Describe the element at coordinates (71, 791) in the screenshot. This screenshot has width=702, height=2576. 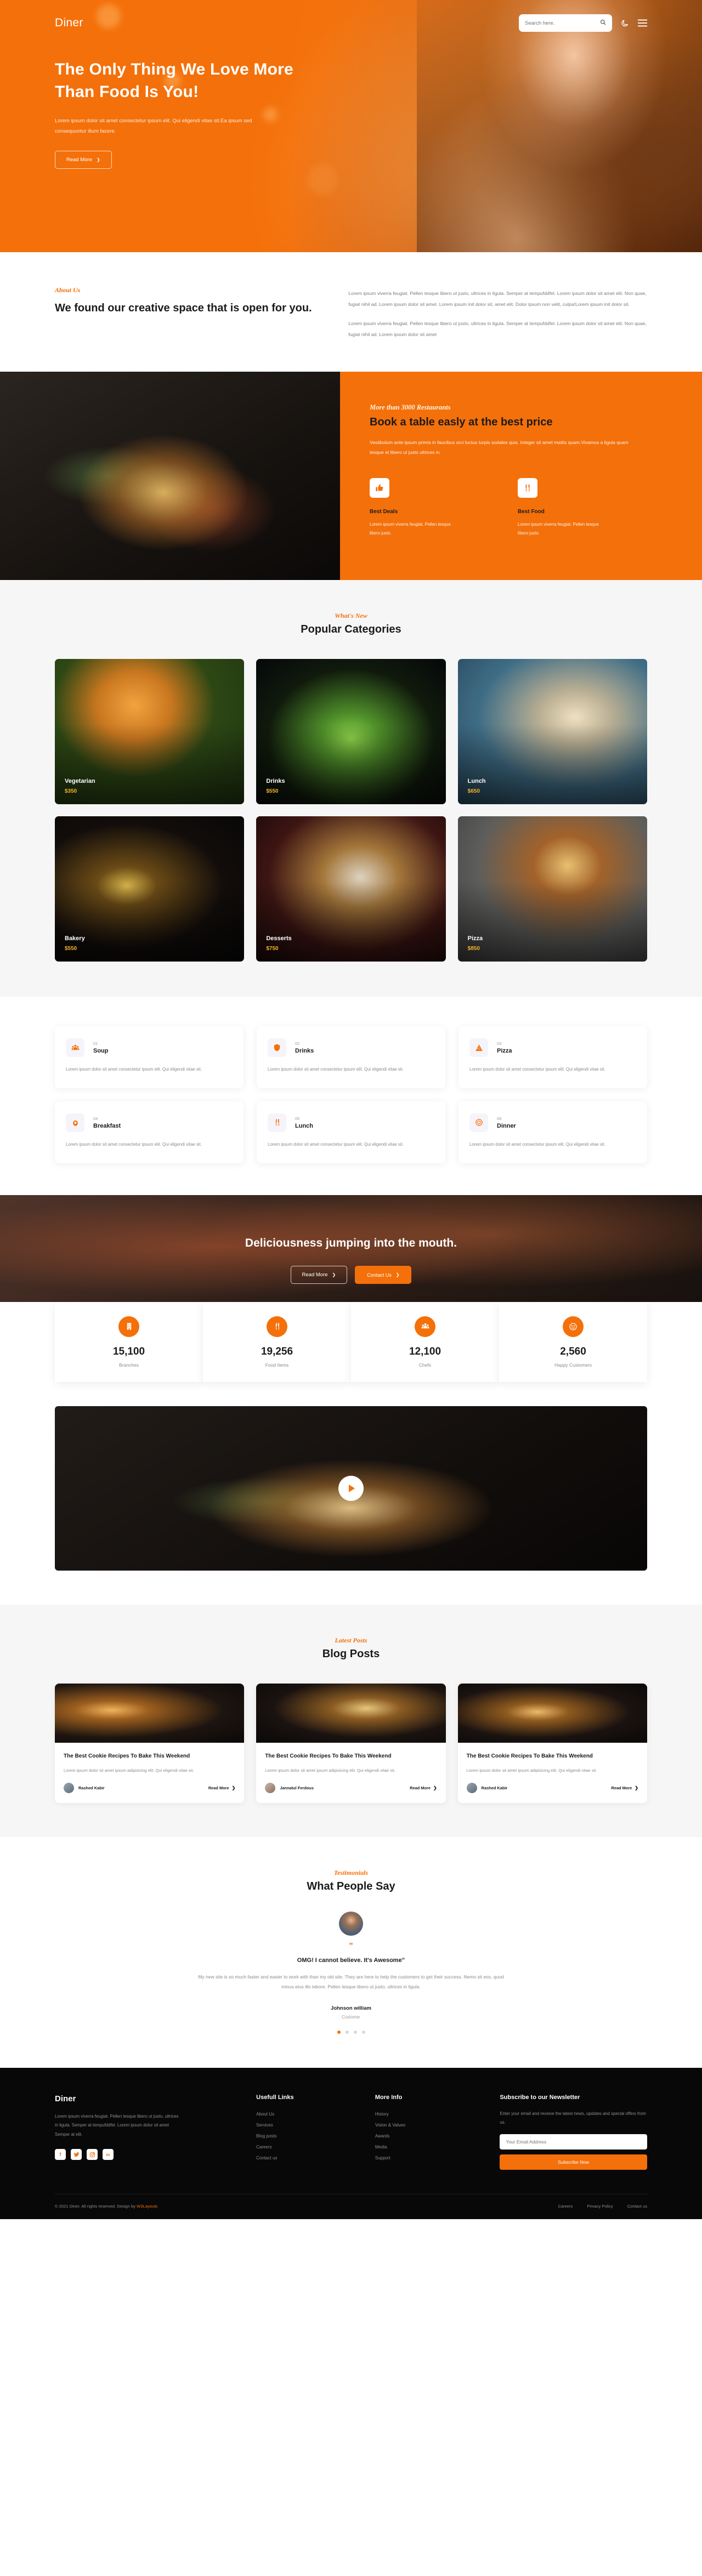
I see `category-price: $350` at that location.